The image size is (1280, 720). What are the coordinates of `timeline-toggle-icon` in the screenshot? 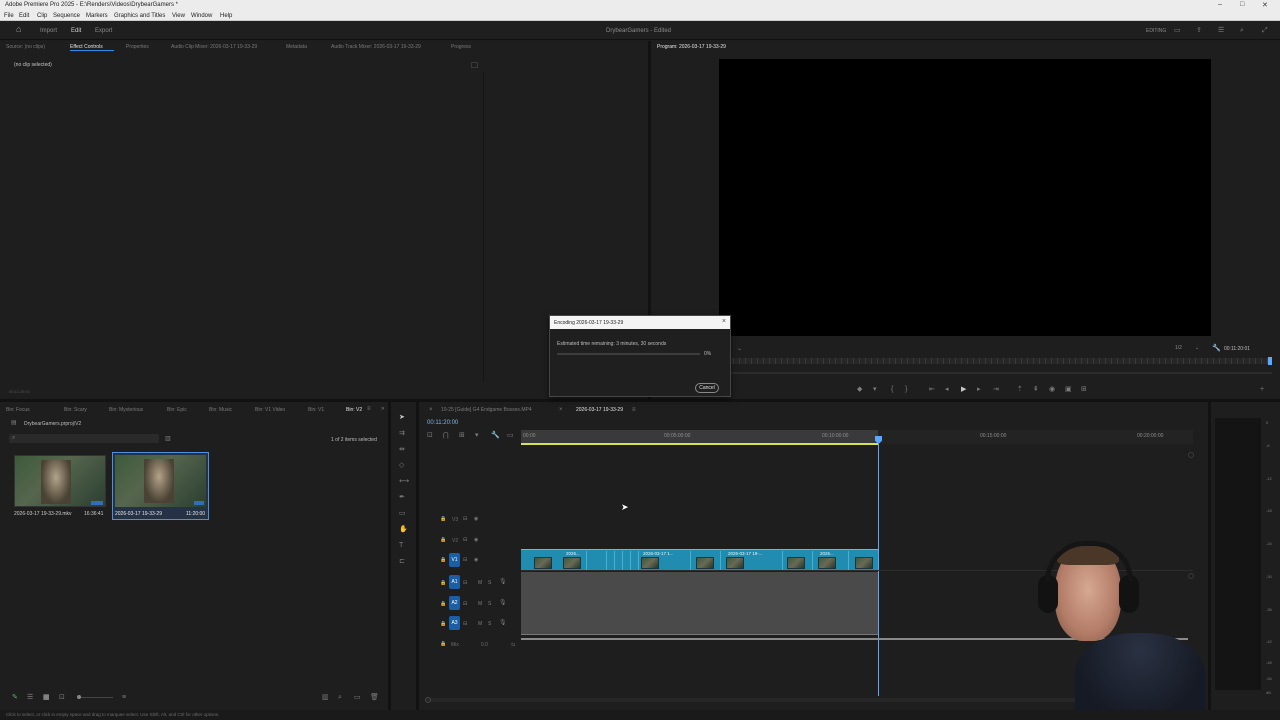 It's located at (474, 65).